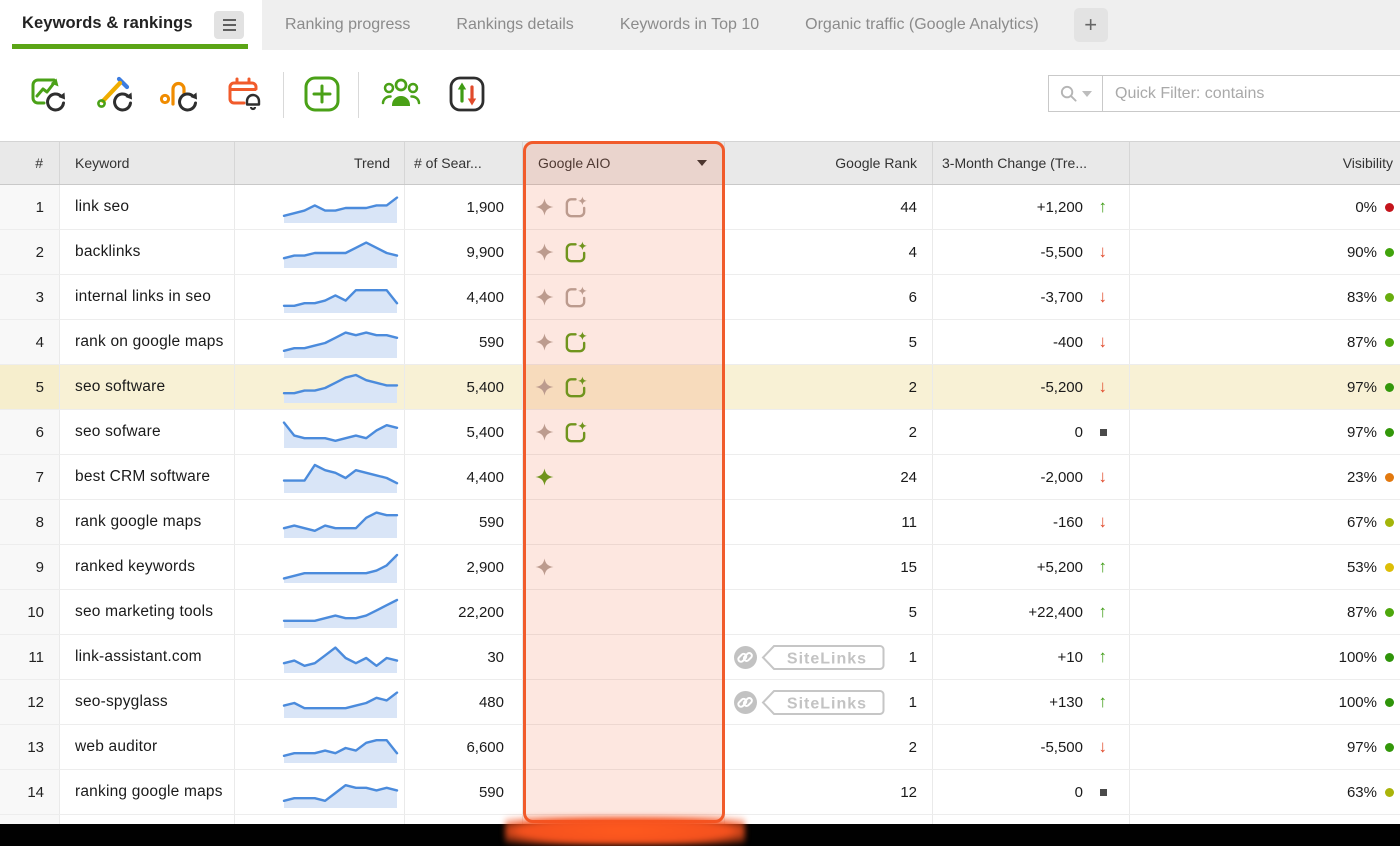  I want to click on table-row: 3 internal links in seo 4,400 6 -3,700↓, so click(700, 297).